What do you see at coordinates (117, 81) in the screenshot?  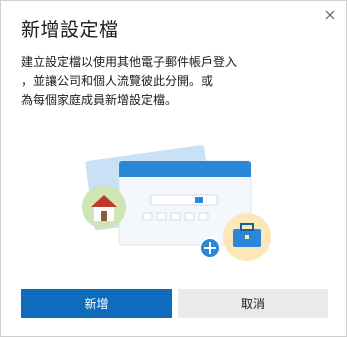 I see `description-line-2: ，並讓公司和個人流覽彼此分開。或` at bounding box center [117, 81].